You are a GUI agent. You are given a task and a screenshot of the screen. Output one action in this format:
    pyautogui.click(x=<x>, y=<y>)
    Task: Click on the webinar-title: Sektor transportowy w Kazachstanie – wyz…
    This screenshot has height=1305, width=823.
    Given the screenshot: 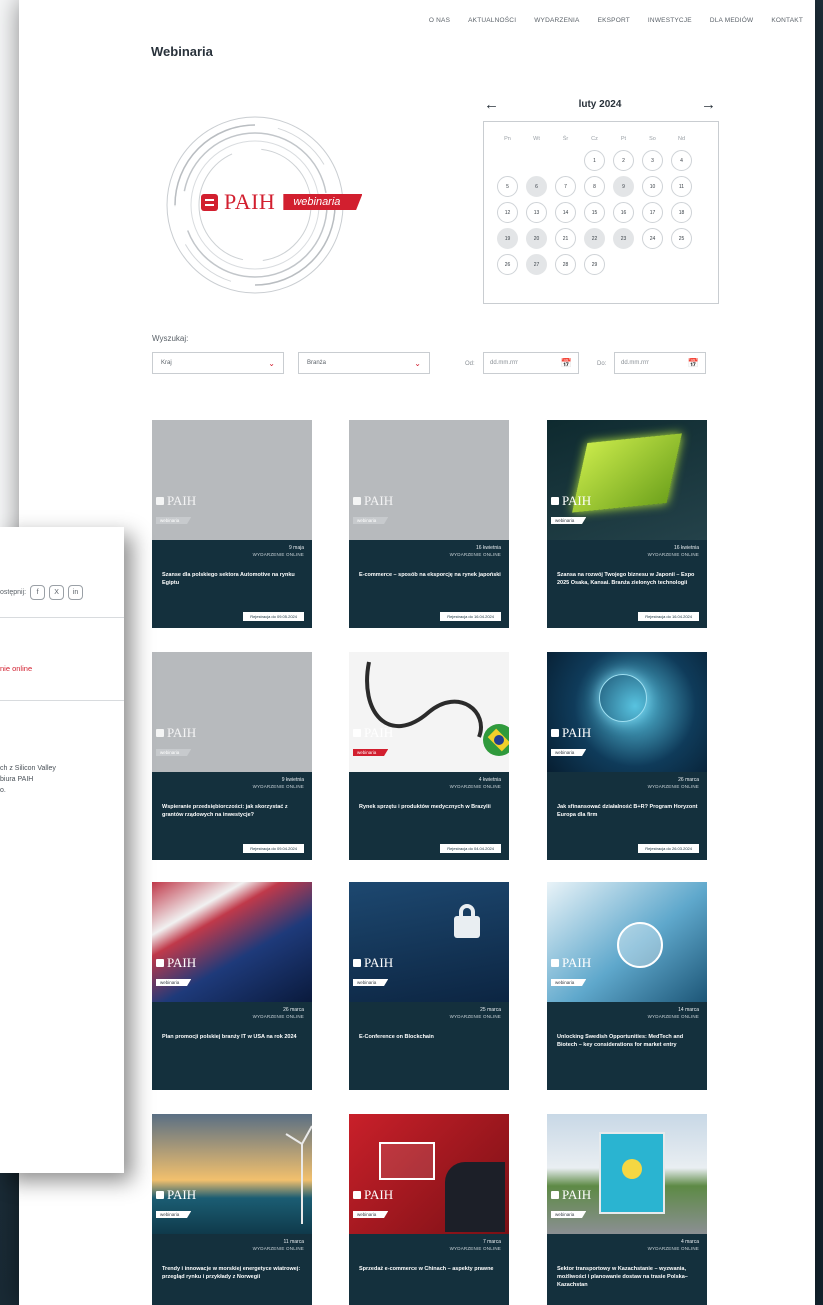 What is the action you would take?
    pyautogui.click(x=628, y=1277)
    